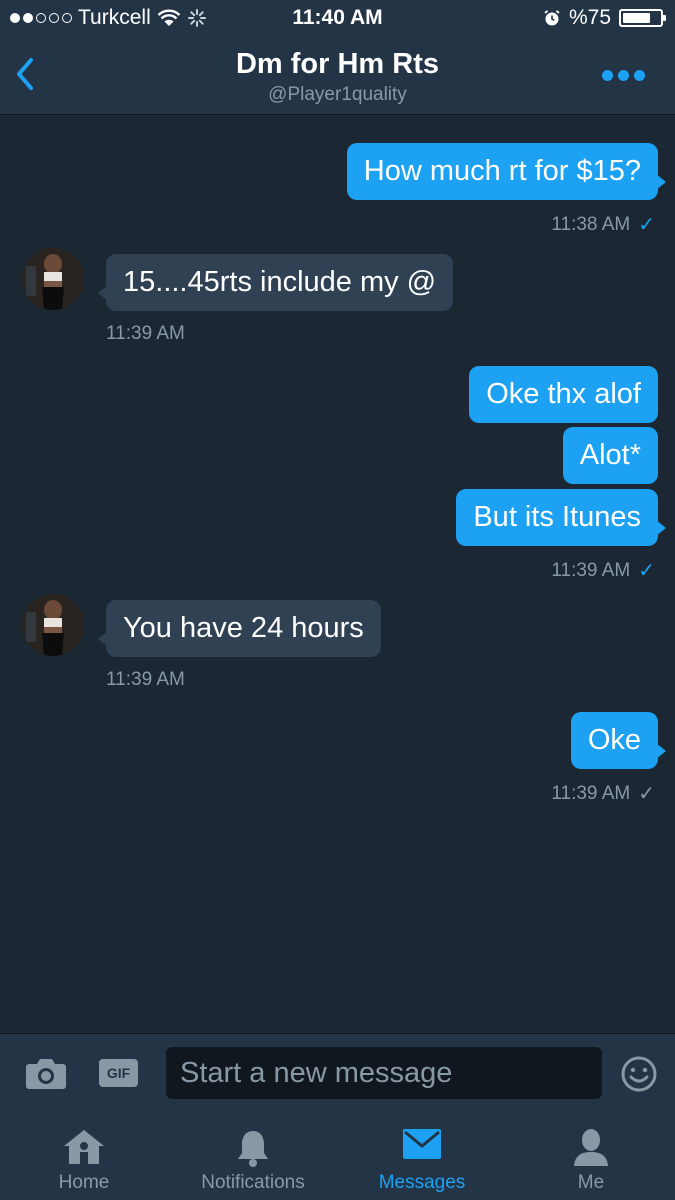 The width and height of the screenshot is (675, 1200). What do you see at coordinates (506, 171) in the screenshot?
I see `outgoing-message: How much rt for $15?` at bounding box center [506, 171].